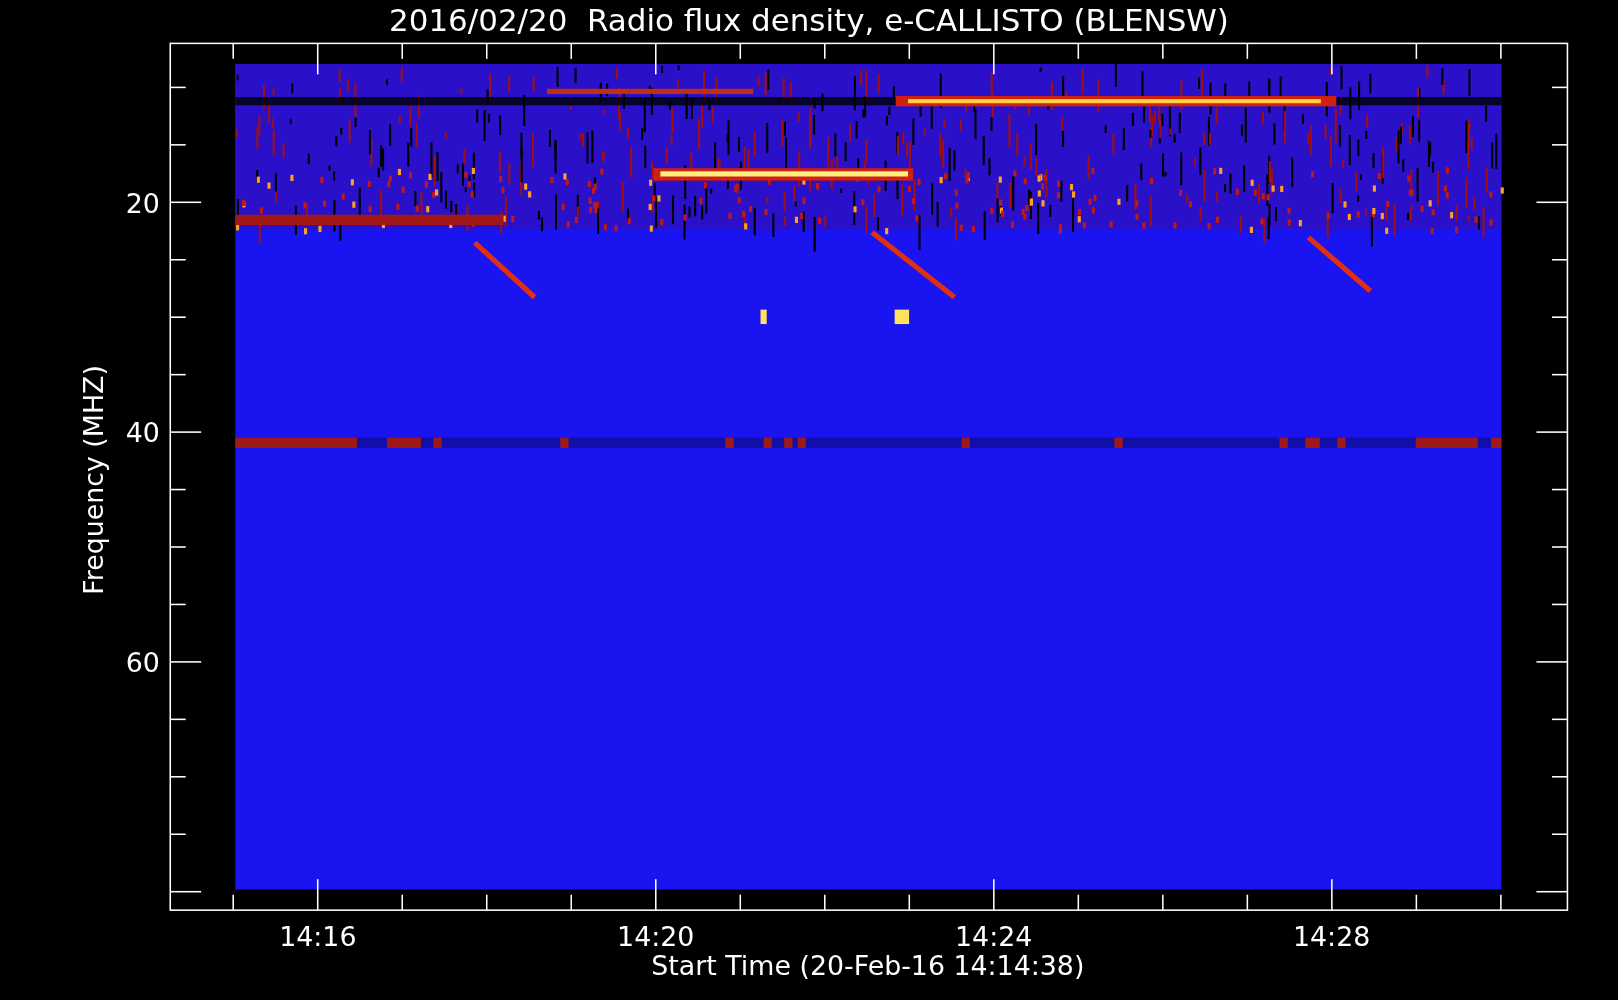 Image resolution: width=1618 pixels, height=1000 pixels. Describe the element at coordinates (809, 20) in the screenshot. I see `chart-title: 2016/02/20 Radio flux density, e-CALLISTO (BLENSW)` at that location.